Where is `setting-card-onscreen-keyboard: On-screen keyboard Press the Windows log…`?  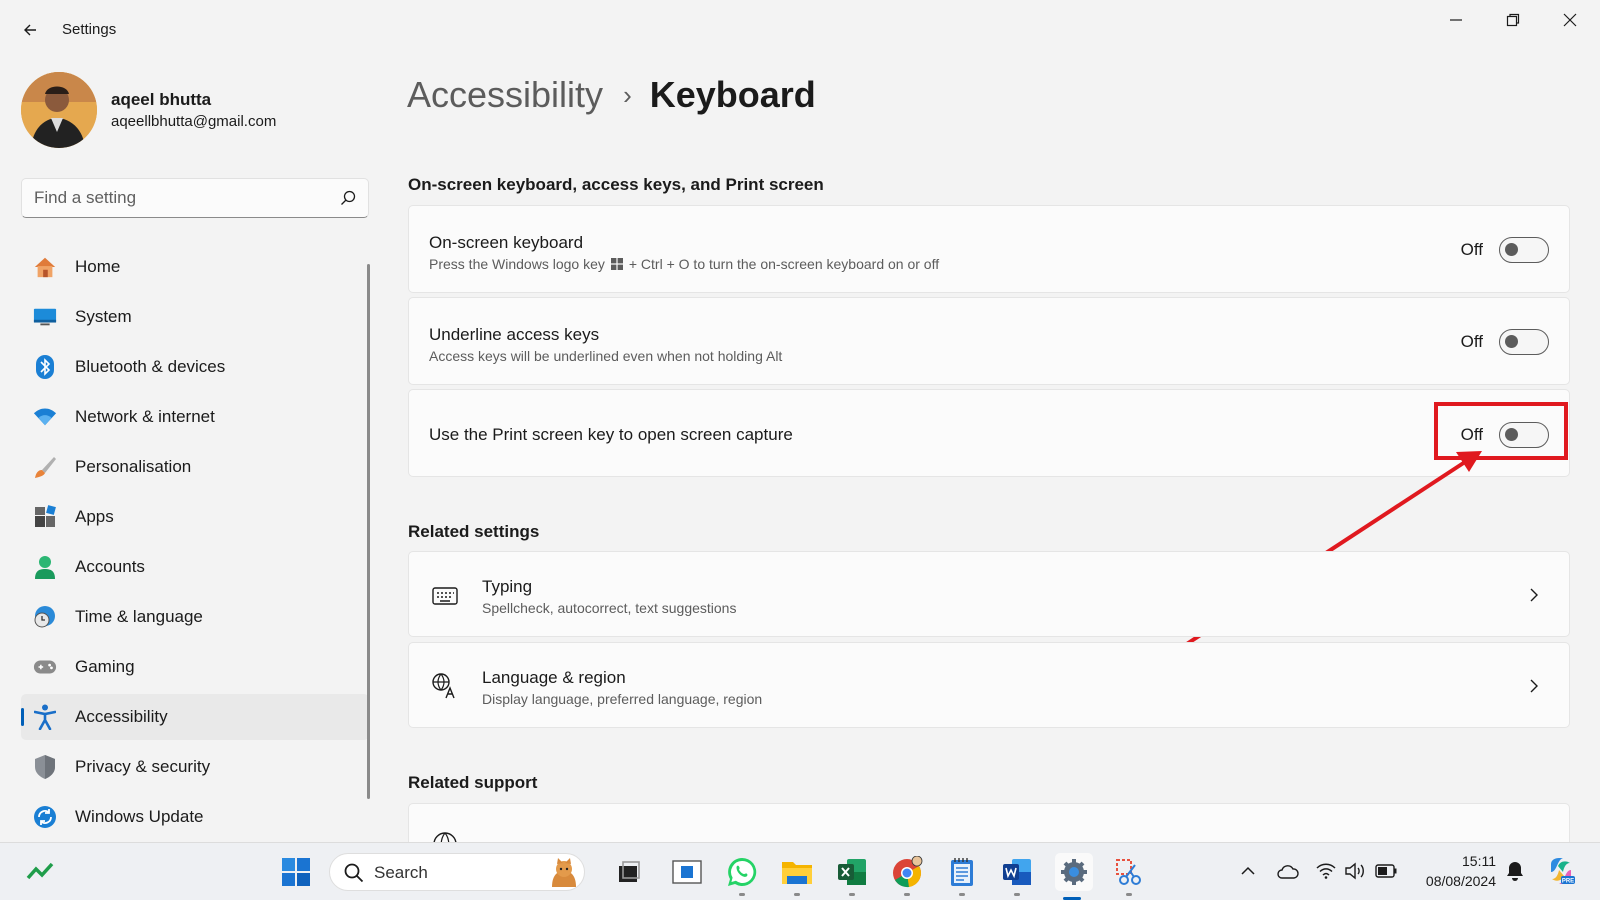 setting-card-onscreen-keyboard: On-screen keyboard Press the Windows log… is located at coordinates (989, 249).